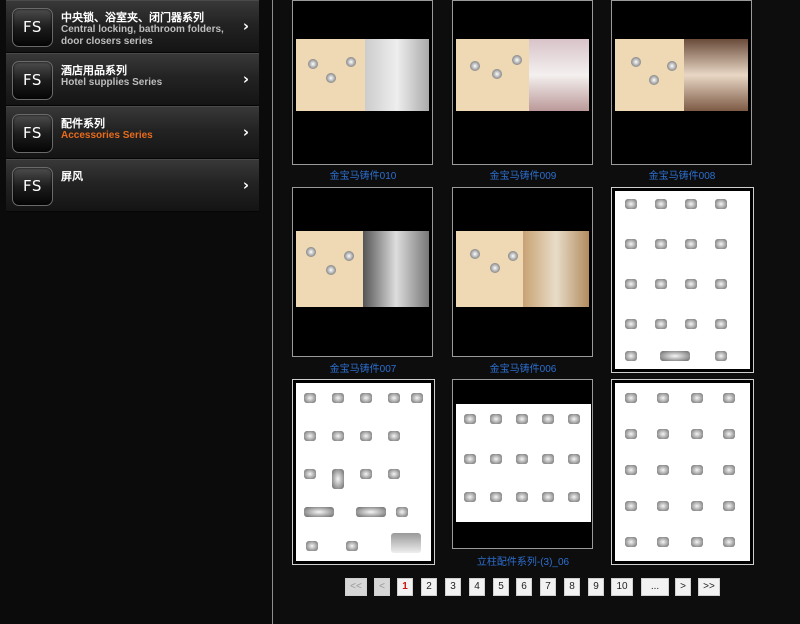 This screenshot has width=800, height=624. What do you see at coordinates (72, 176) in the screenshot?
I see `menu-item-title: 屏风` at bounding box center [72, 176].